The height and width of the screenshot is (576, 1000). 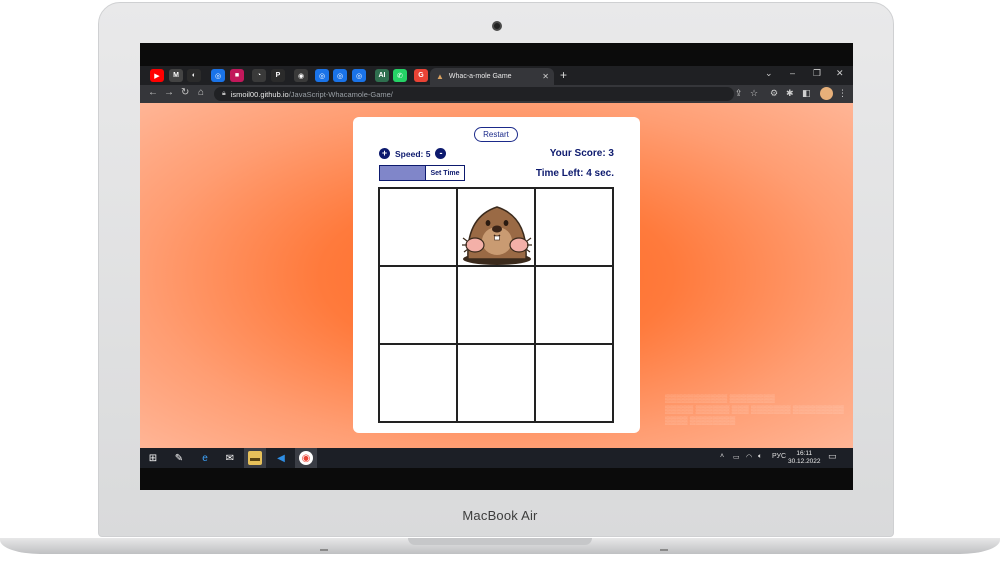 What do you see at coordinates (281, 458) in the screenshot?
I see `vscode-icon: ◀` at bounding box center [281, 458].